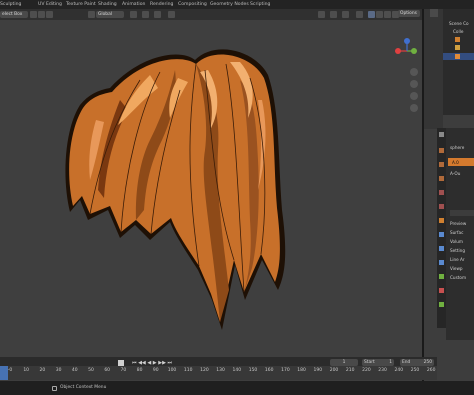 This screenshot has height=395, width=474. Describe the element at coordinates (123, 370) in the screenshot. I see `ruler-tick-label: 70` at that location.